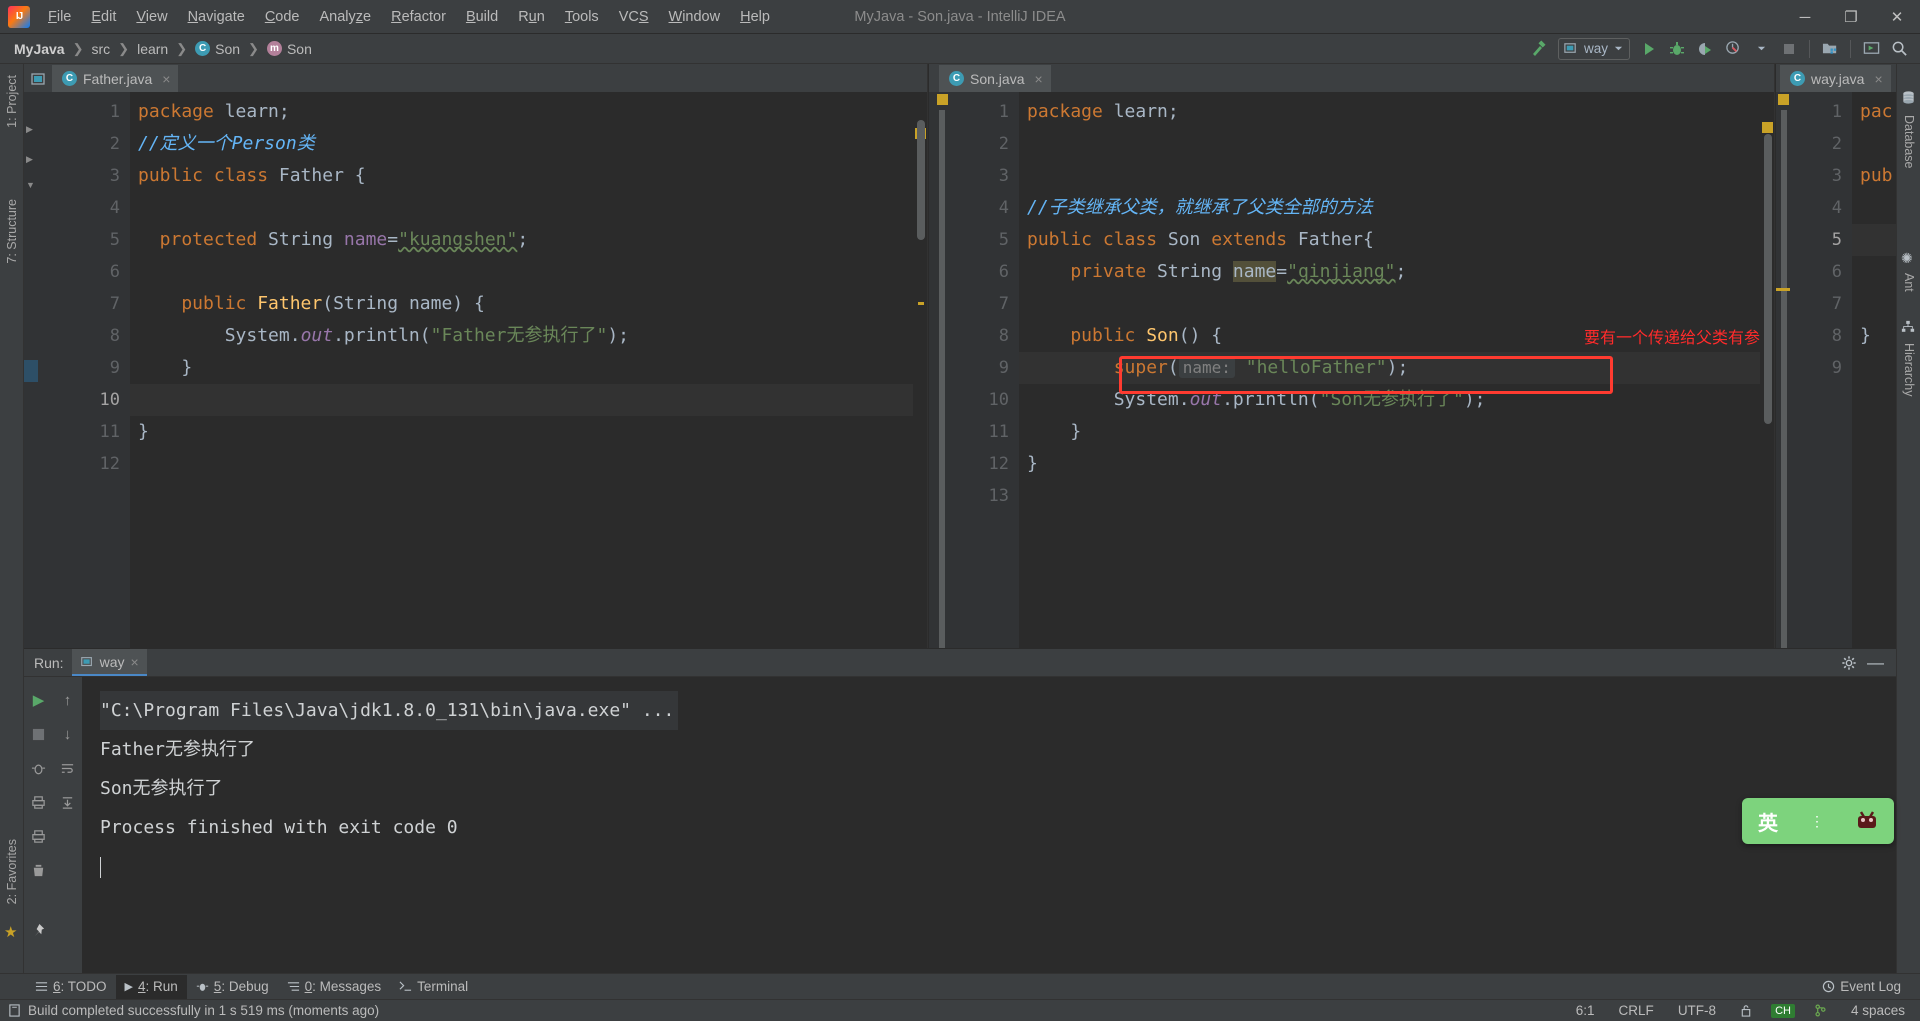  What do you see at coordinates (30, 185) in the screenshot?
I see `collapse-arrow-icon: ▼` at bounding box center [30, 185].